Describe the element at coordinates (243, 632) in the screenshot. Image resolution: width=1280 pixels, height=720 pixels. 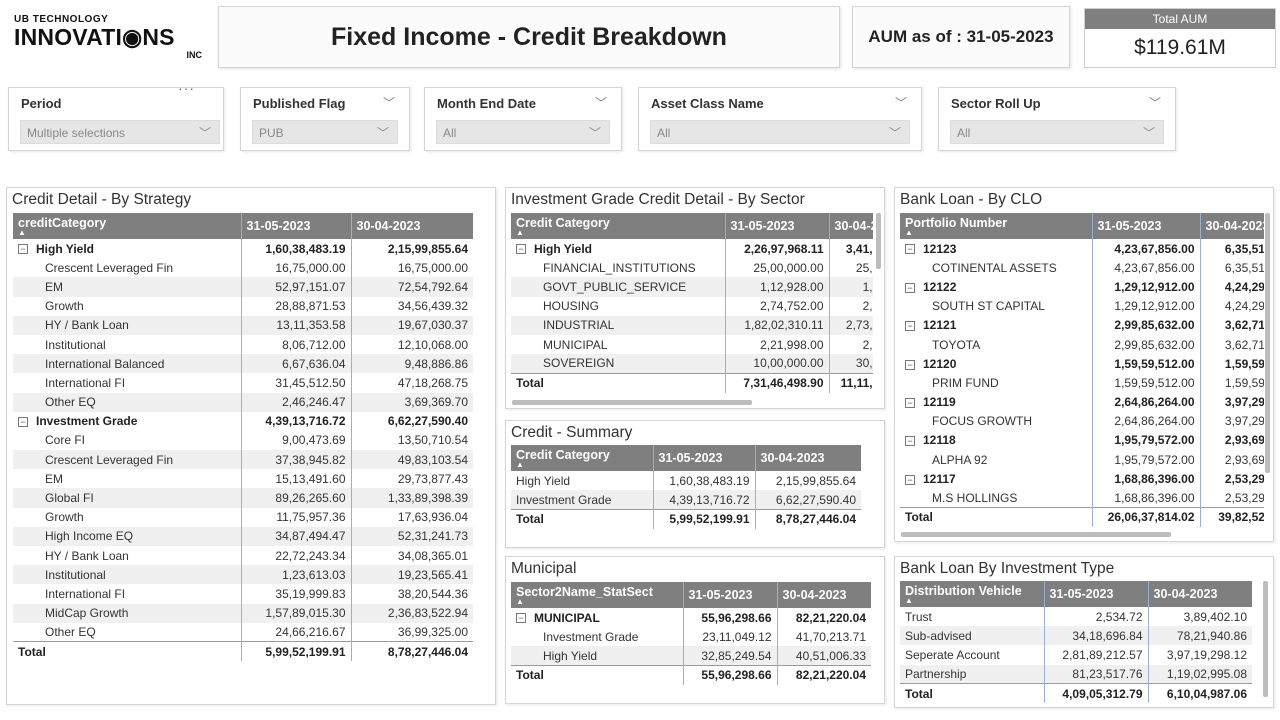
I see `table-row: Other EQ 24,66,216.67 36,99,325.00` at that location.